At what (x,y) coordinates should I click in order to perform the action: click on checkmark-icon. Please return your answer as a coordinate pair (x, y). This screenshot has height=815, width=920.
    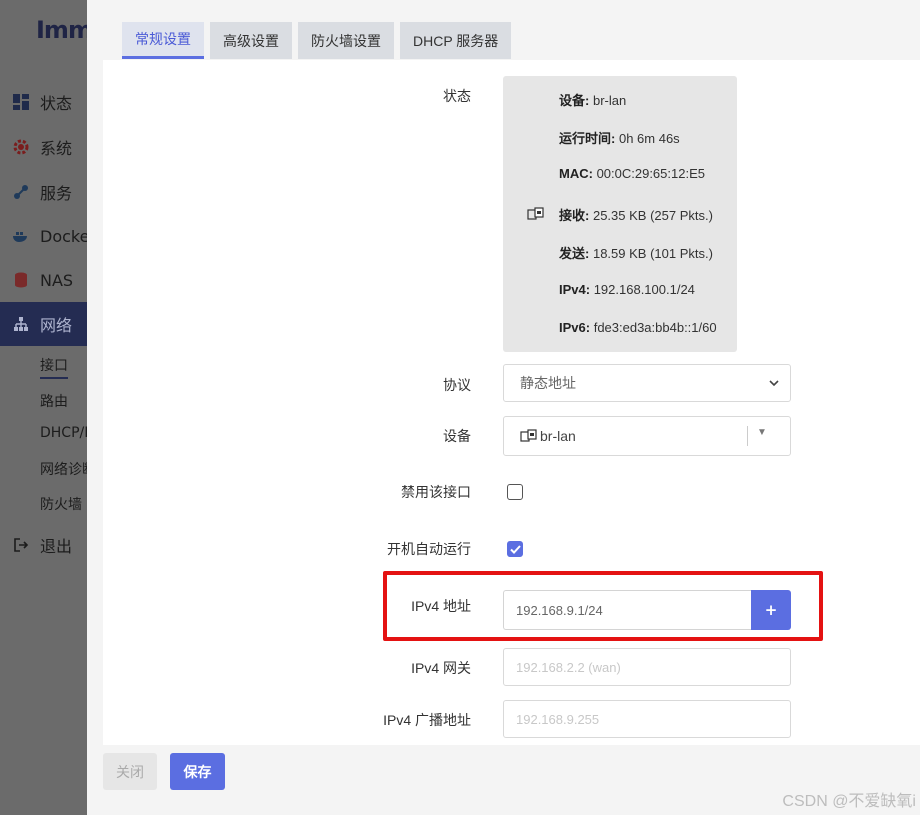
    Looking at the image, I should click on (515, 549).